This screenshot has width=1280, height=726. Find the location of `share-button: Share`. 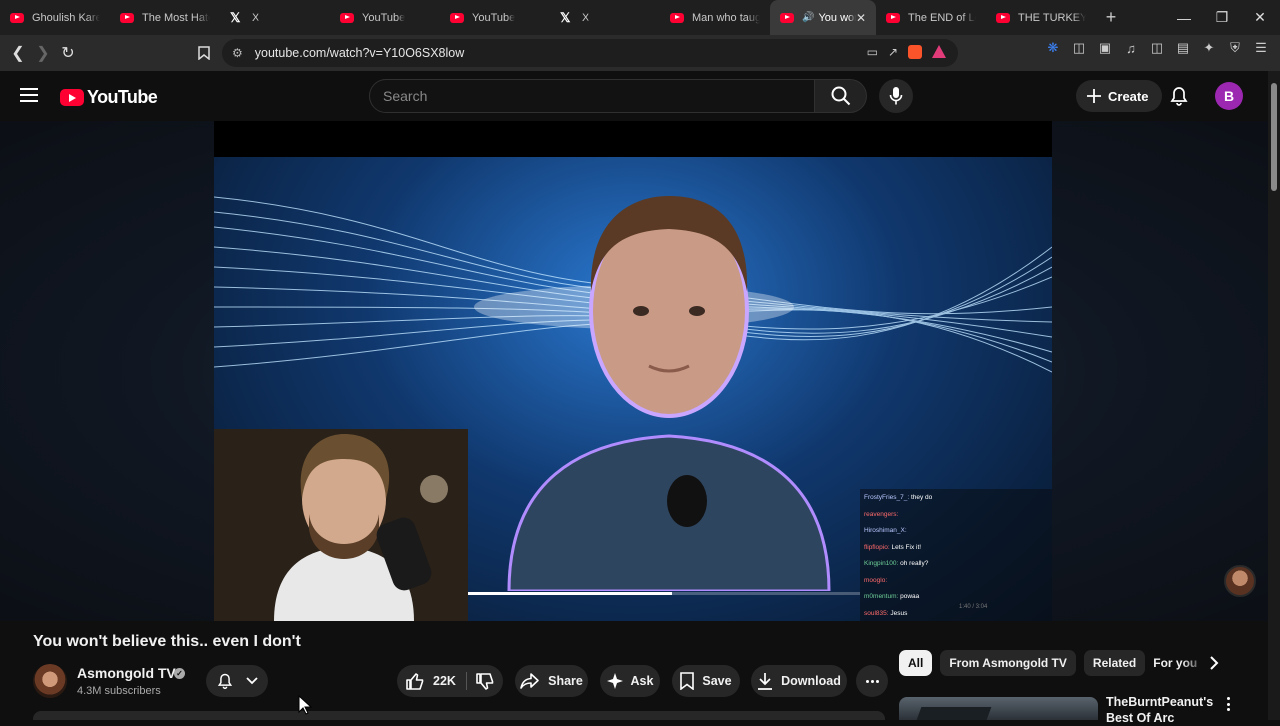

share-button: Share is located at coordinates (551, 681).